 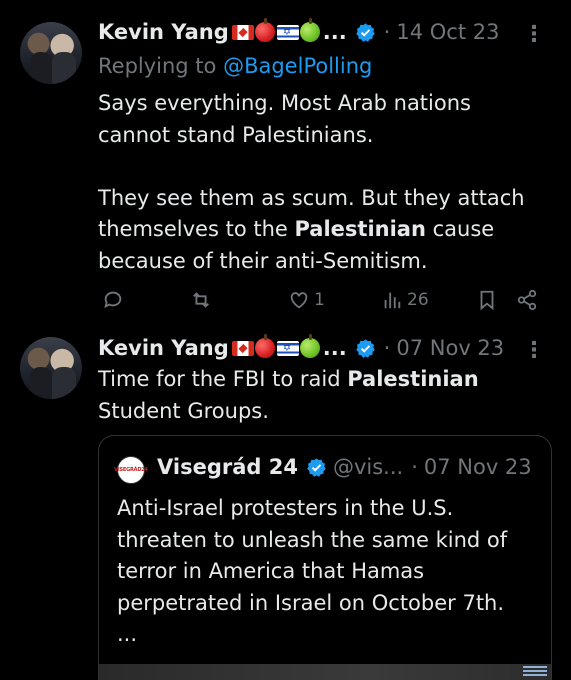 I want to click on reply-button, so click(x=113, y=300).